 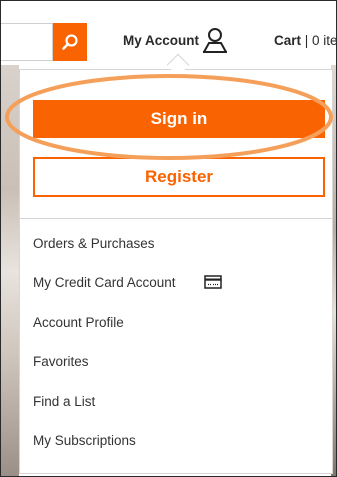 I want to click on my-account-link: My Account, so click(x=161, y=40).